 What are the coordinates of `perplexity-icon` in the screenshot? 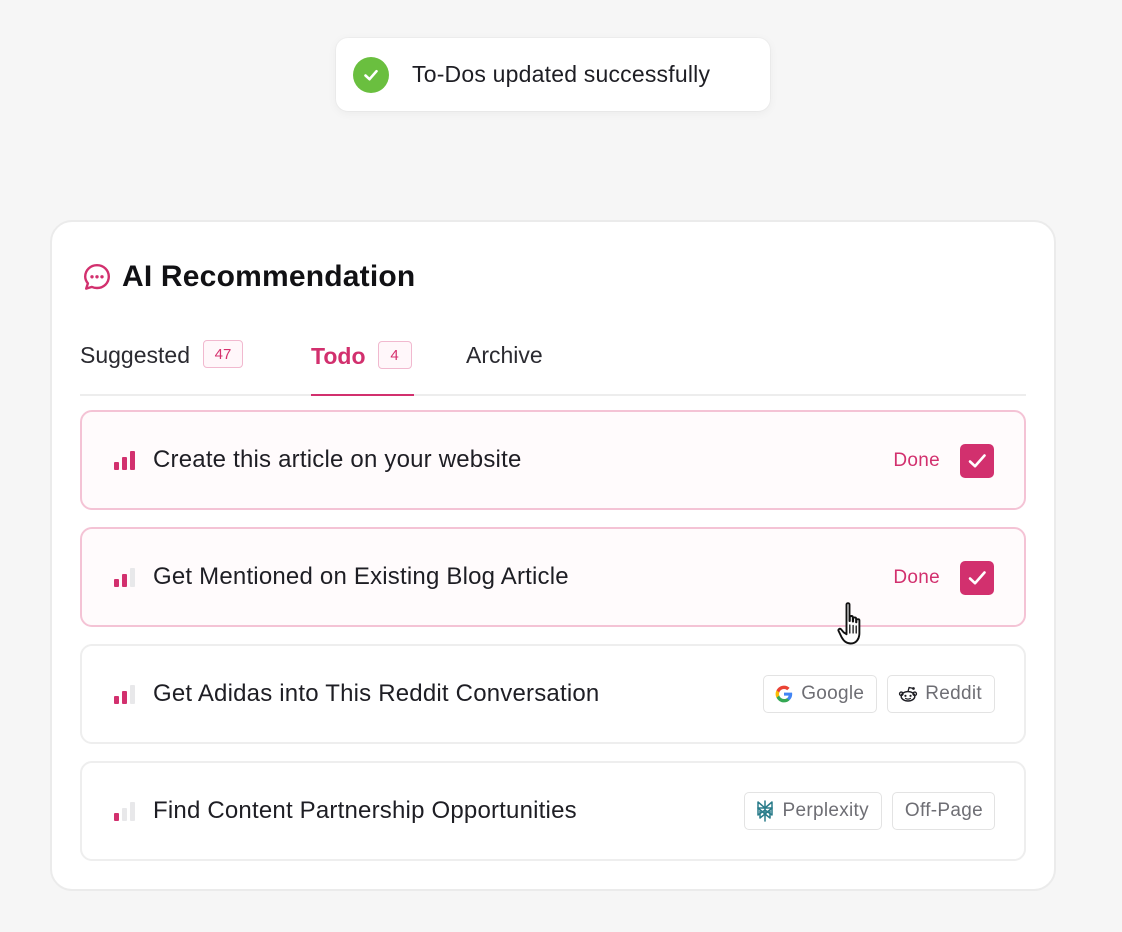 It's located at (765, 811).